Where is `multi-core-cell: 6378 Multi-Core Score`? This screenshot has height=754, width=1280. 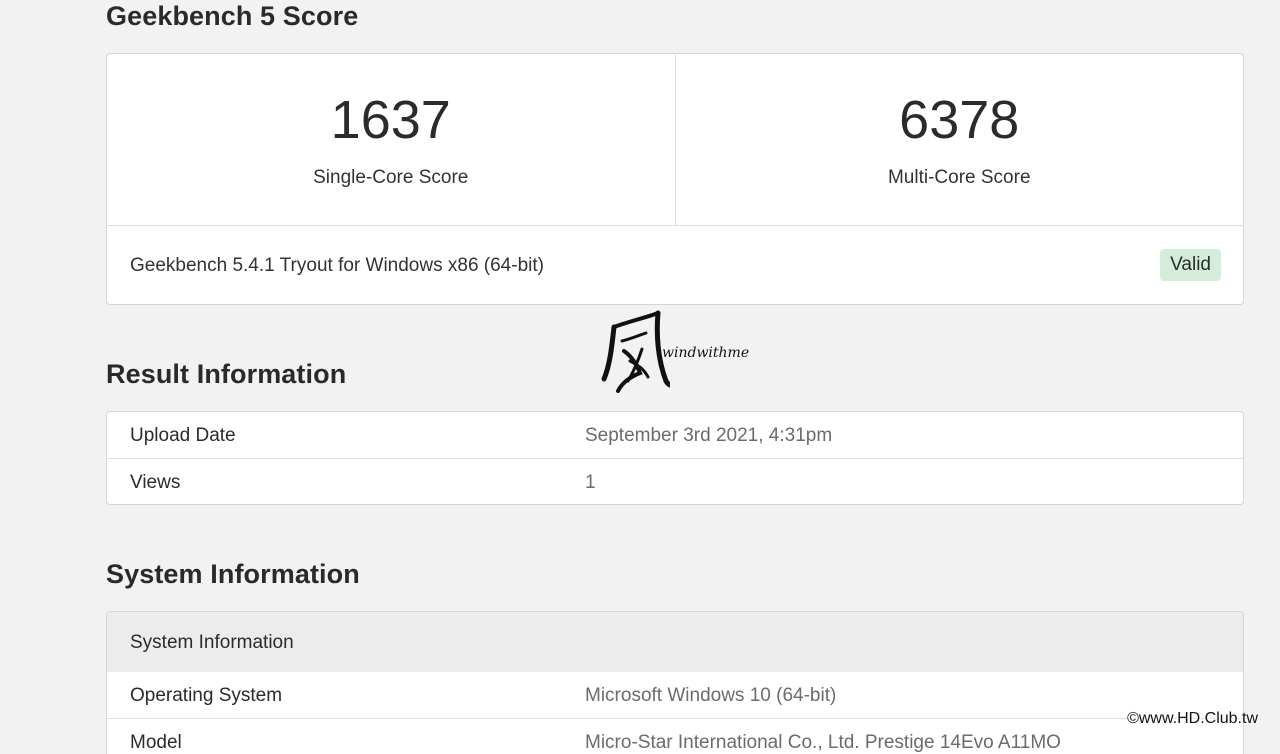 multi-core-cell: 6378 Multi-Core Score is located at coordinates (959, 139).